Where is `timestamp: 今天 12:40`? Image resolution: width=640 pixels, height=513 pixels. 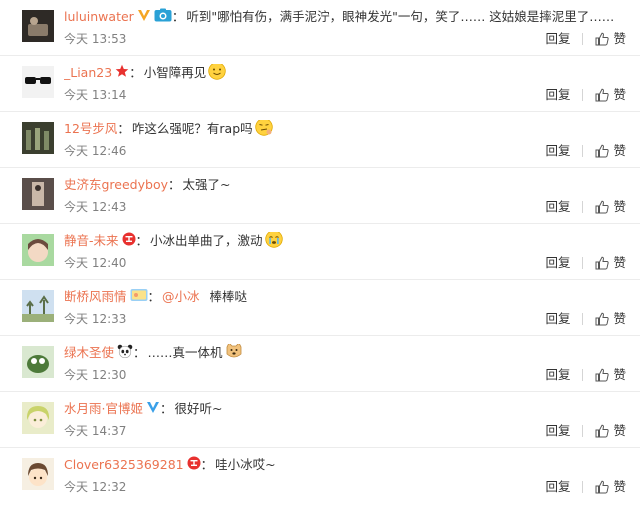
timestamp: 今天 12:40 is located at coordinates (95, 263).